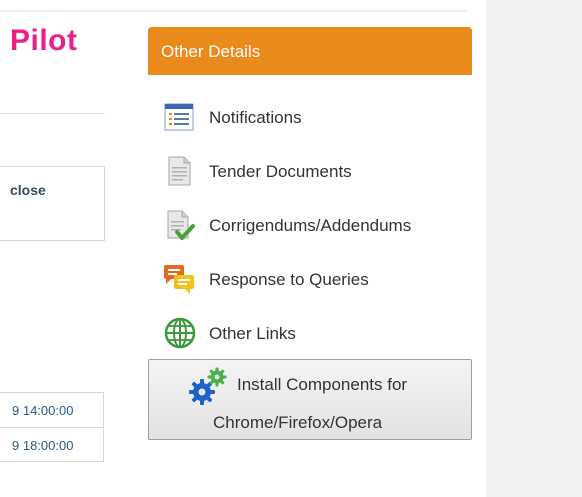 This screenshot has height=497, width=582. I want to click on date-table: 9 14:00:00 9 18:00:00, so click(52, 427).